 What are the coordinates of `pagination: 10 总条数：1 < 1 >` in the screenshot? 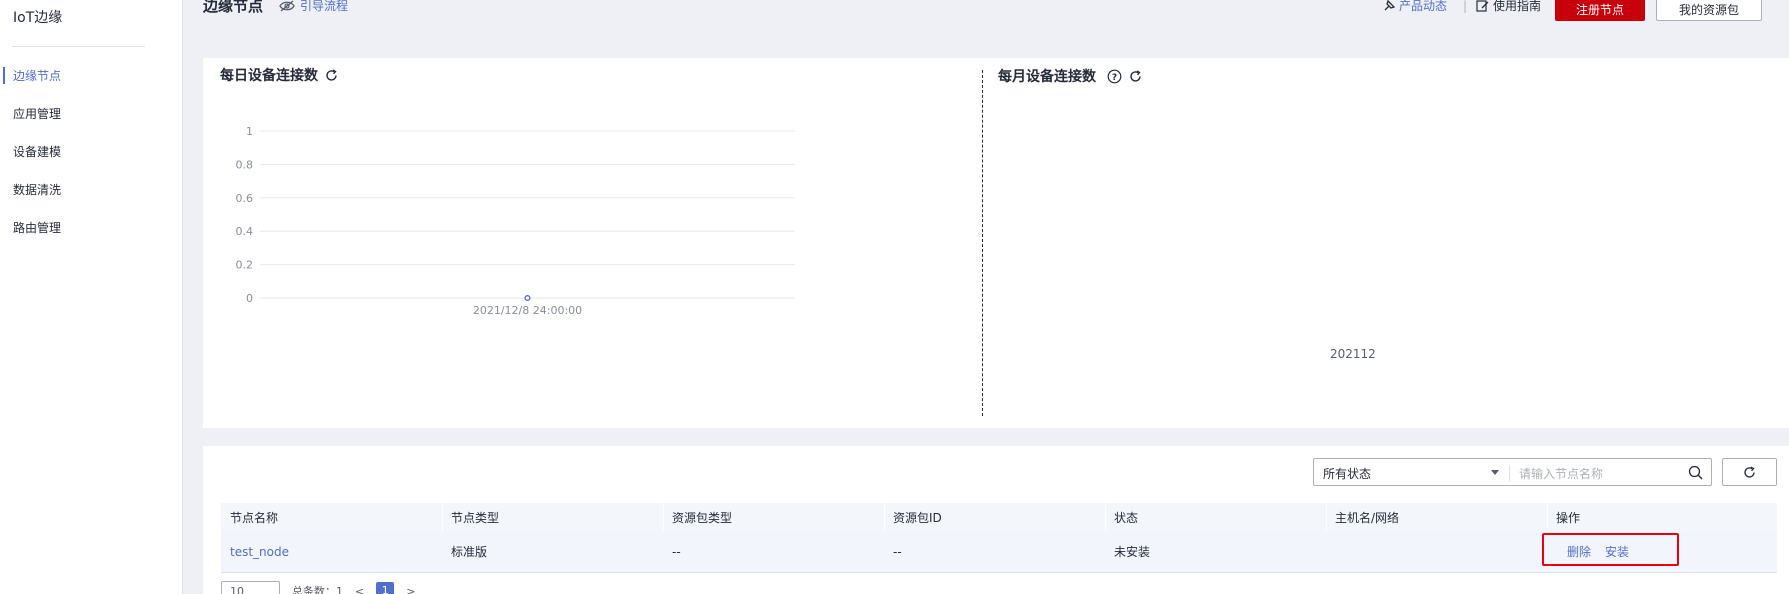 It's located at (318, 587).